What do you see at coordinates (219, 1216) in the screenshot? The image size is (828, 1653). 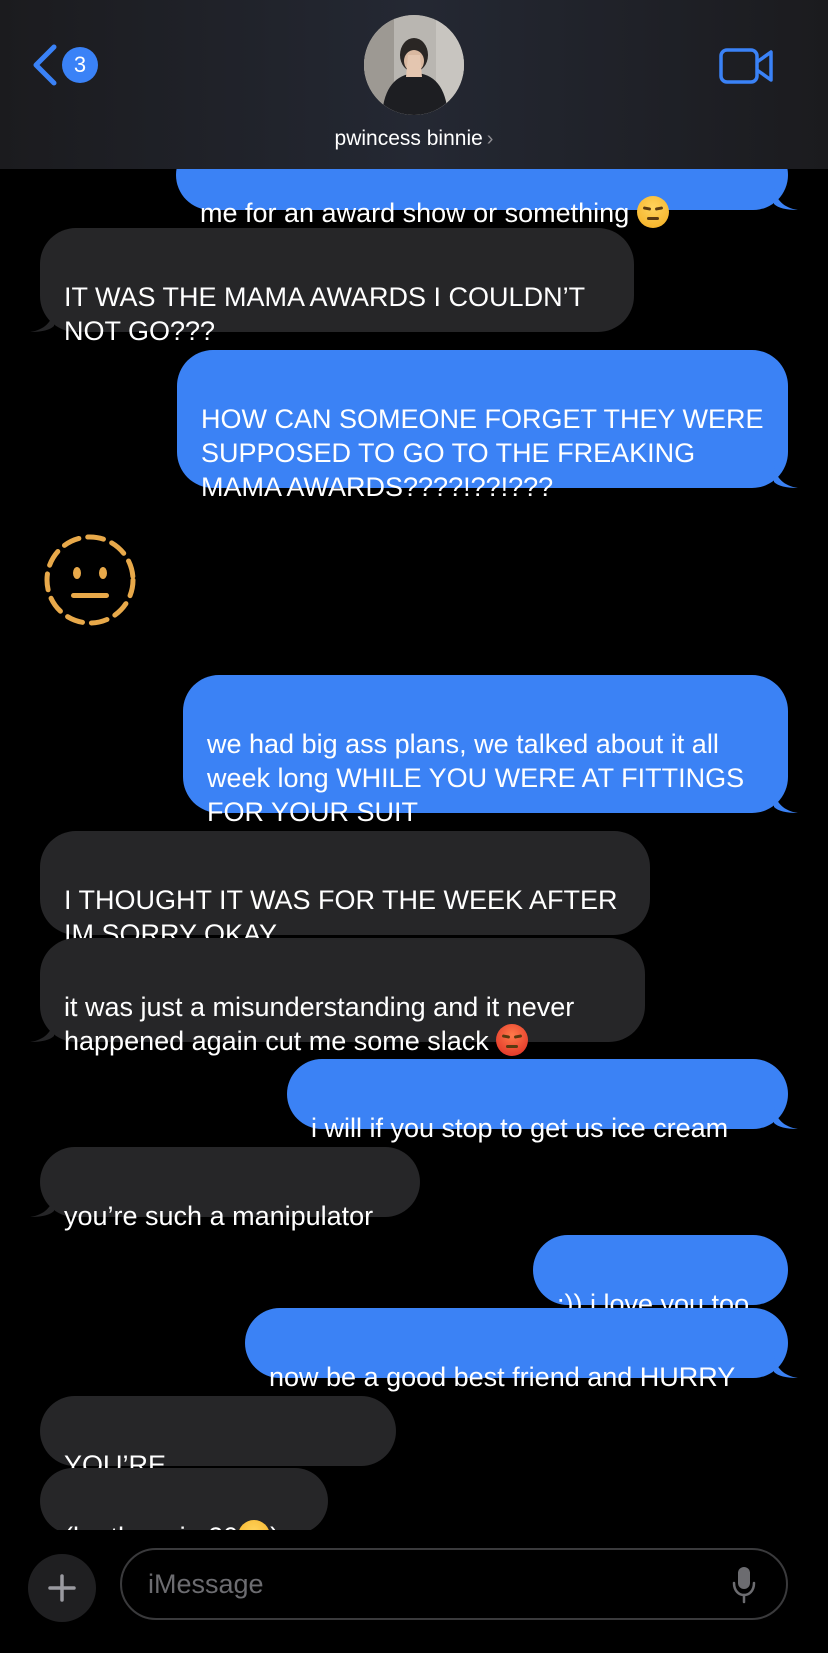 I see `message-text: you’re such a manipulator` at bounding box center [219, 1216].